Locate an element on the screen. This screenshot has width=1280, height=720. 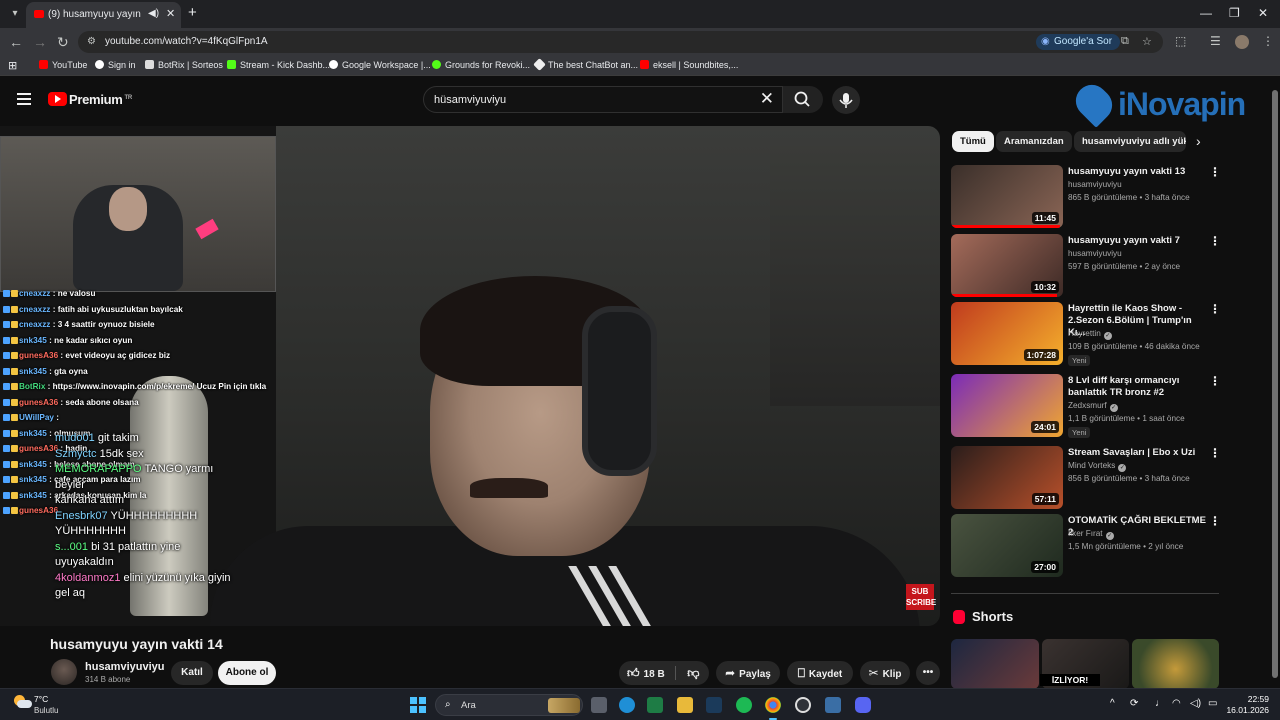
browser-tab: (9) husamyuyu yayın vakti 14 ◀) ✕ is located at coordinates (103, 15).